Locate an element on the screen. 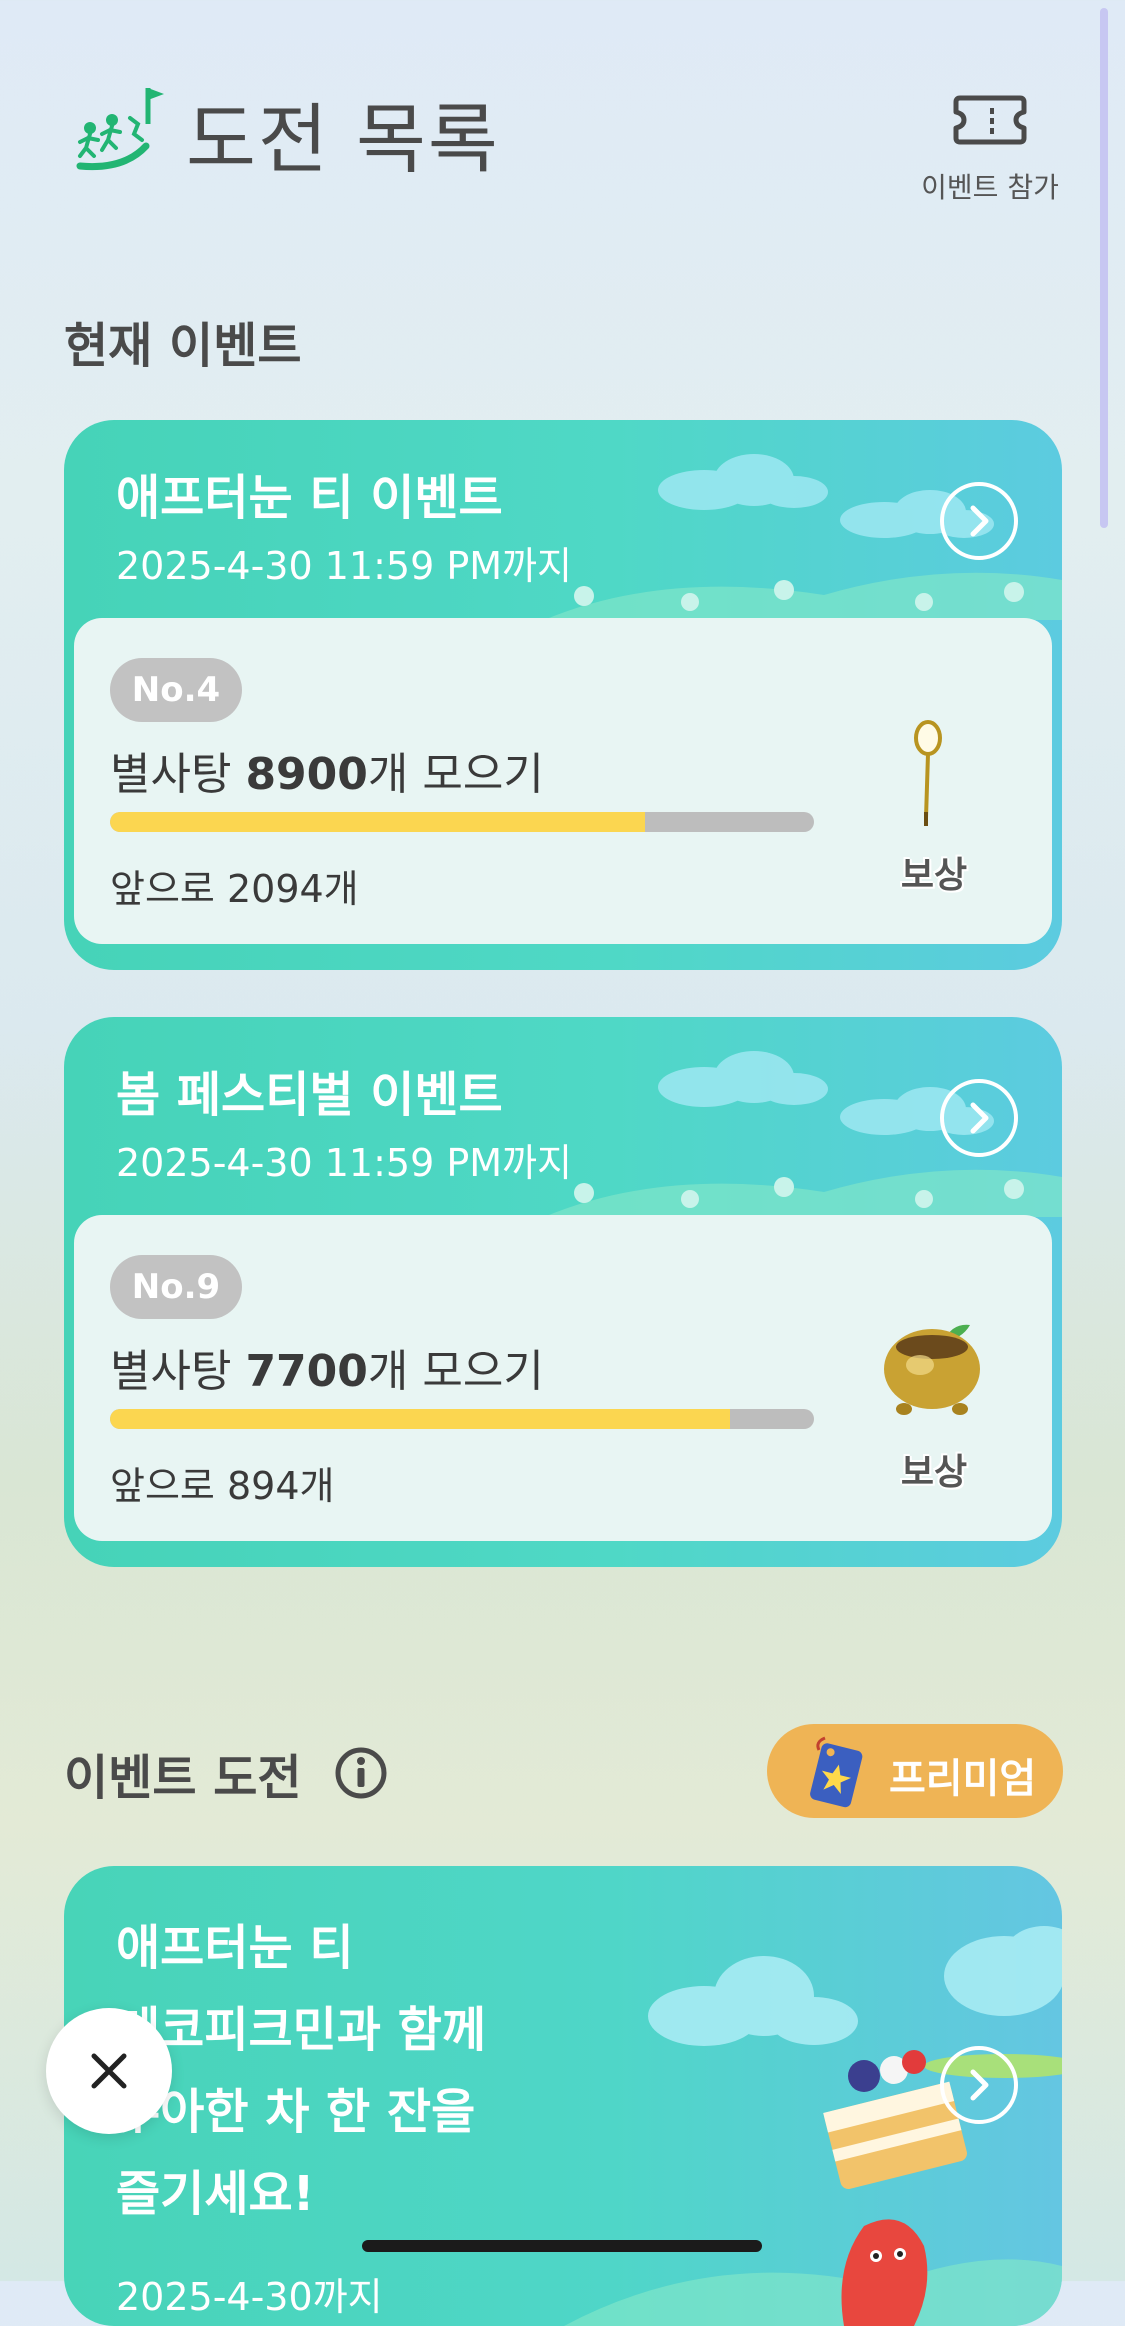 The width and height of the screenshot is (1125, 2326). remaining-count: 앞으로 2094개 is located at coordinates (234, 889).